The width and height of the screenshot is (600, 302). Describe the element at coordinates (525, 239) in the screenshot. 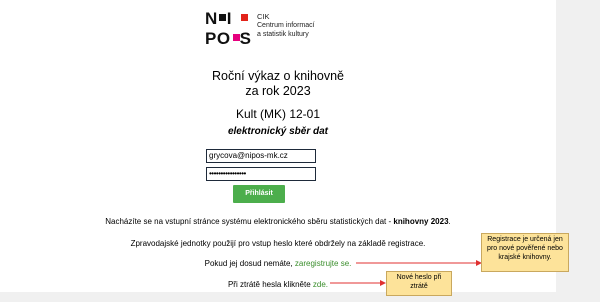

I see `note-line: Registrace je určená jen` at that location.